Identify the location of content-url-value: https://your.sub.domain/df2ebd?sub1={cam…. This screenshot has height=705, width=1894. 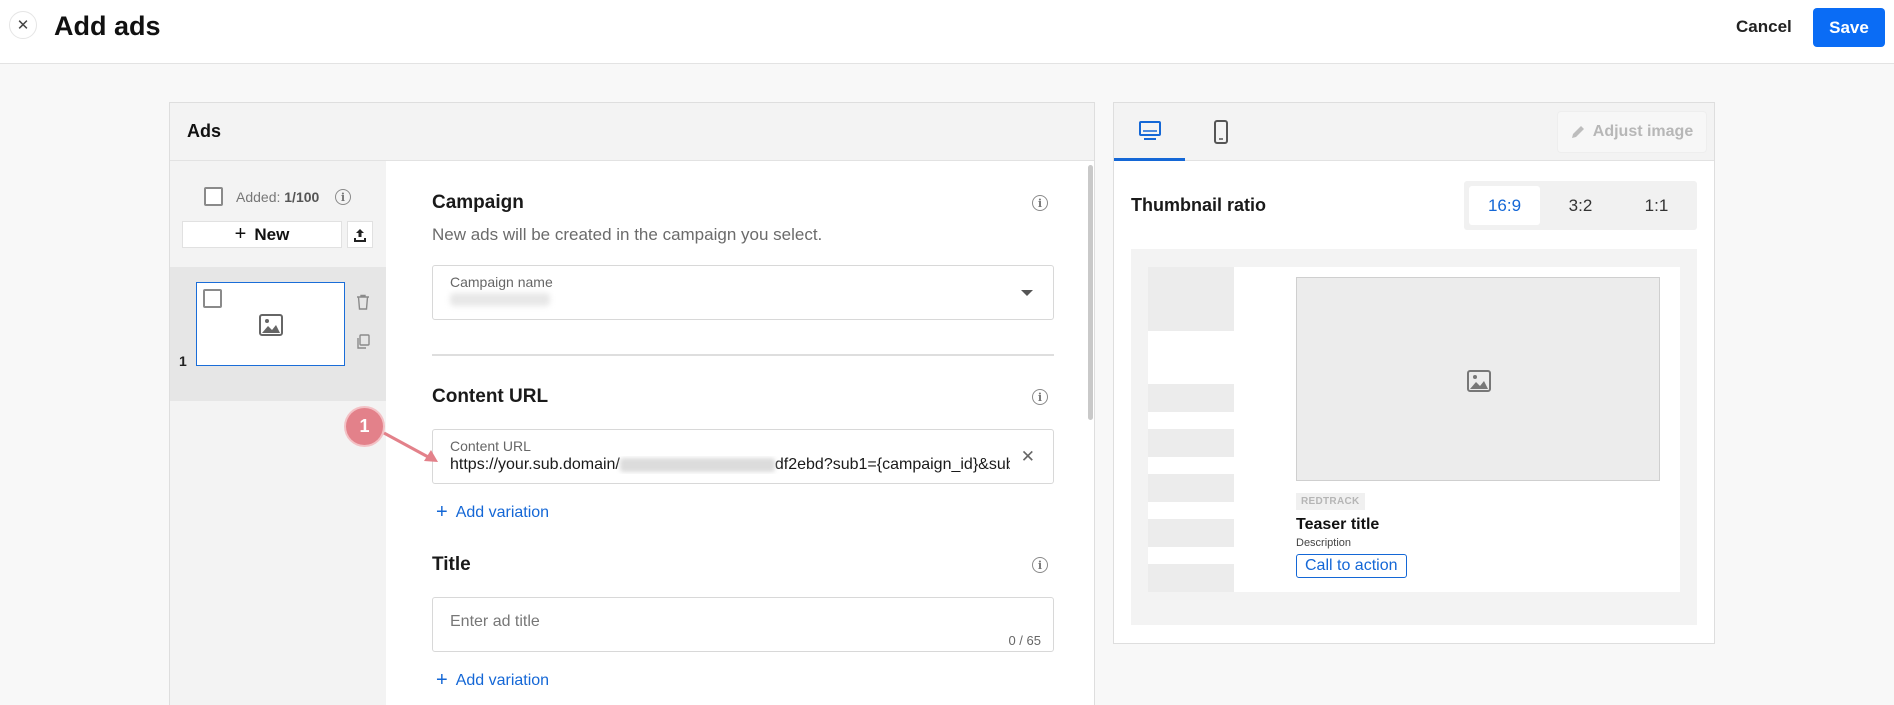
(730, 465).